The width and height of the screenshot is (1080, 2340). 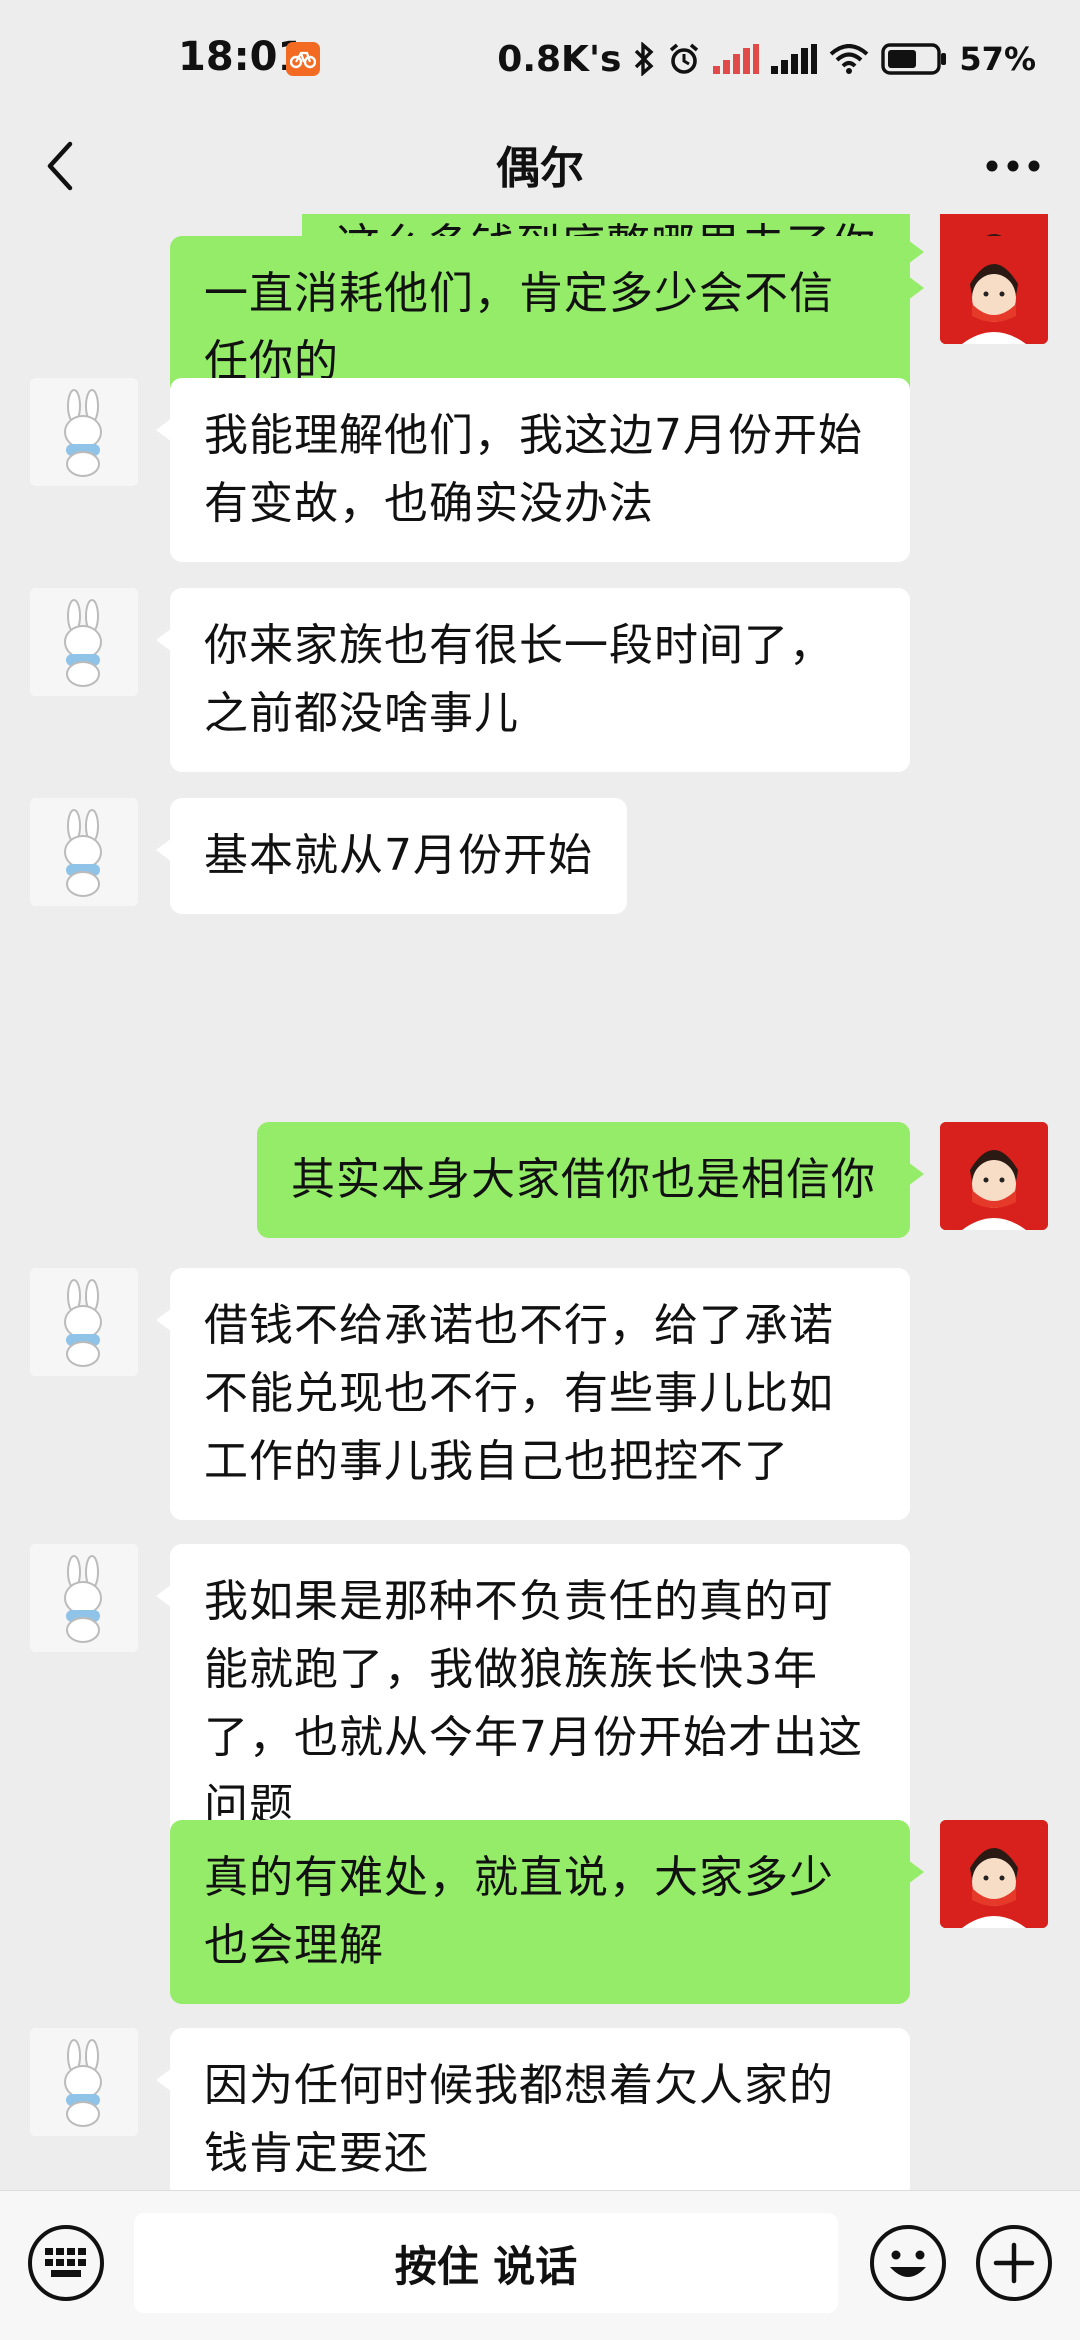 I want to click on outgoing-bubble: 真的有难处，就直说，大家多少也会理解, so click(x=547, y=1912).